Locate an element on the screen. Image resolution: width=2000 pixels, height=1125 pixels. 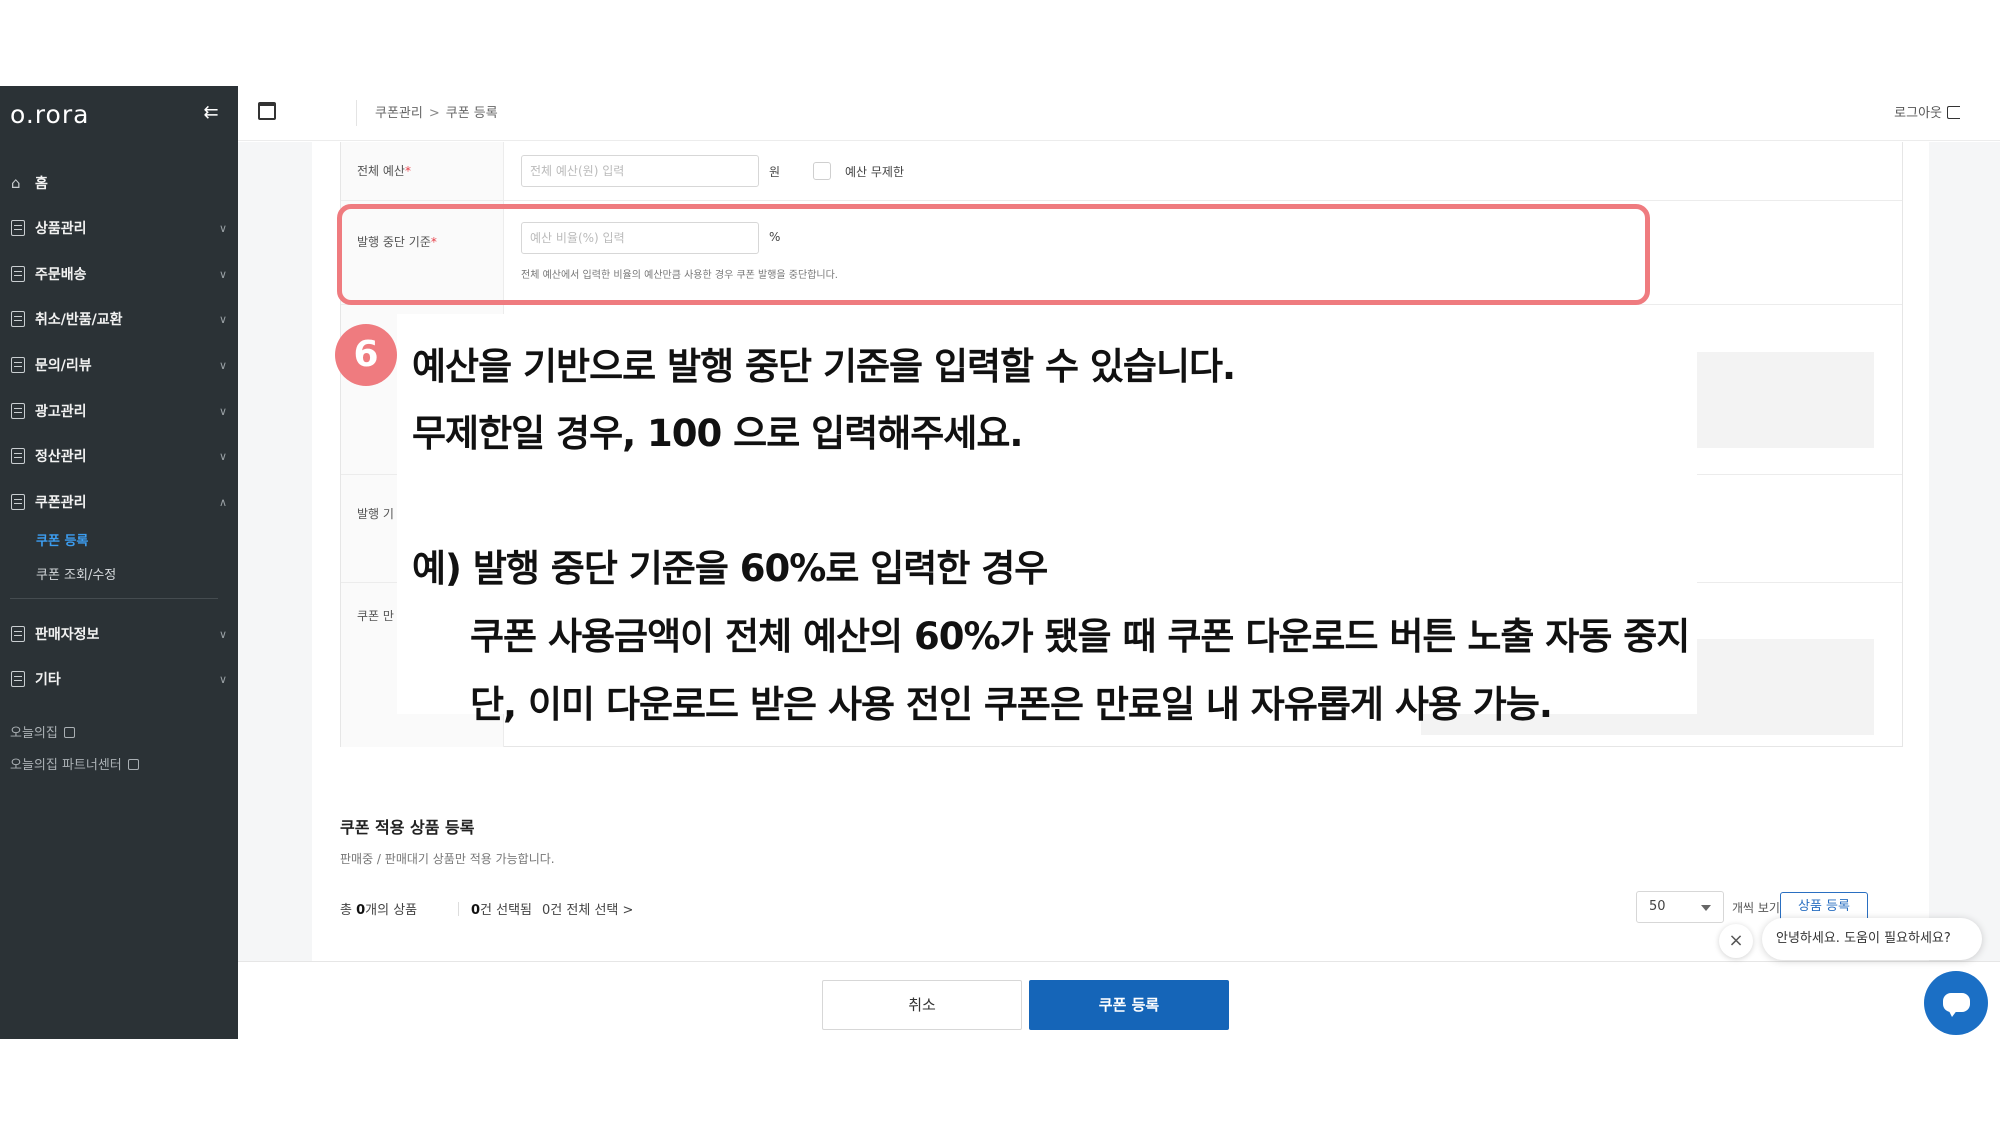
logout-icon is located at coordinates (1953, 112).